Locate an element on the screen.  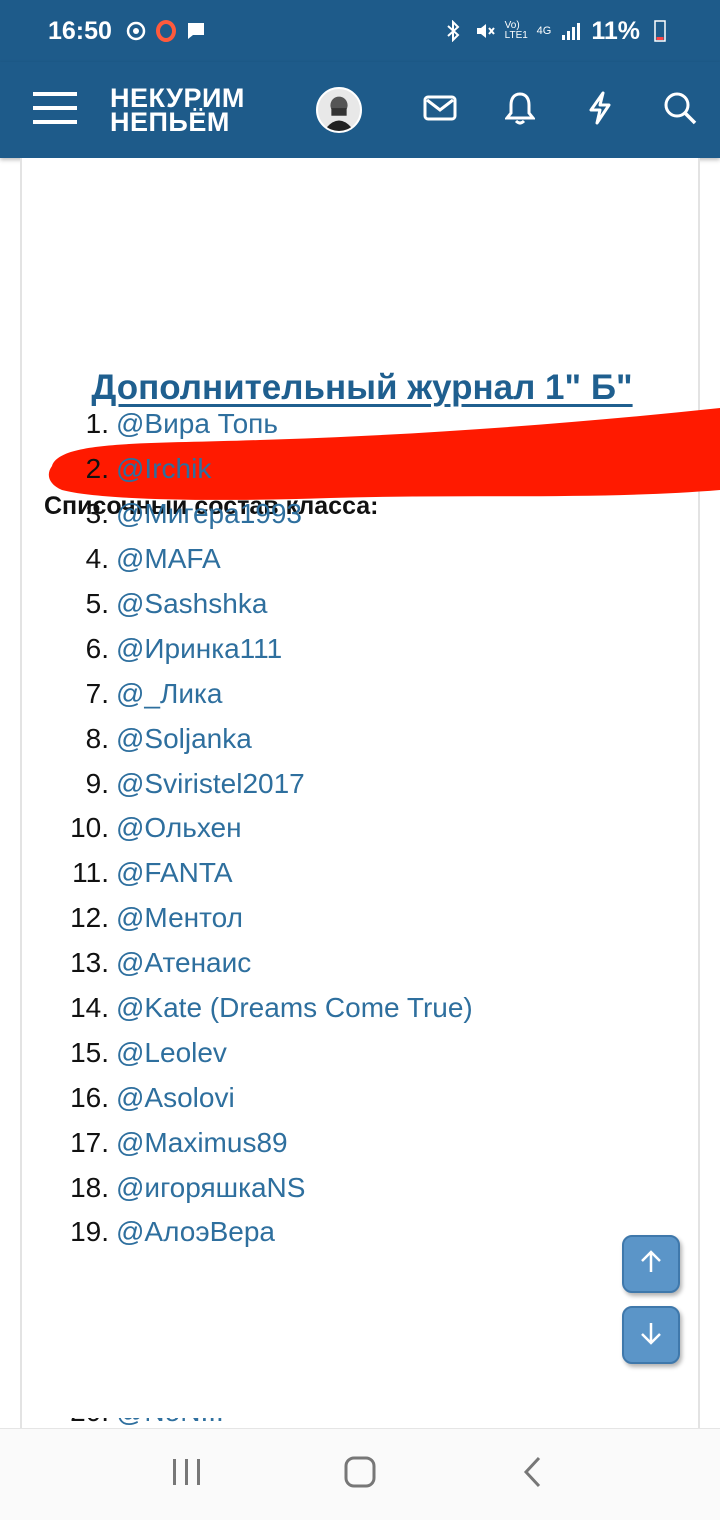
user-mention-link: @Иринка111 is located at coordinates (199, 649).